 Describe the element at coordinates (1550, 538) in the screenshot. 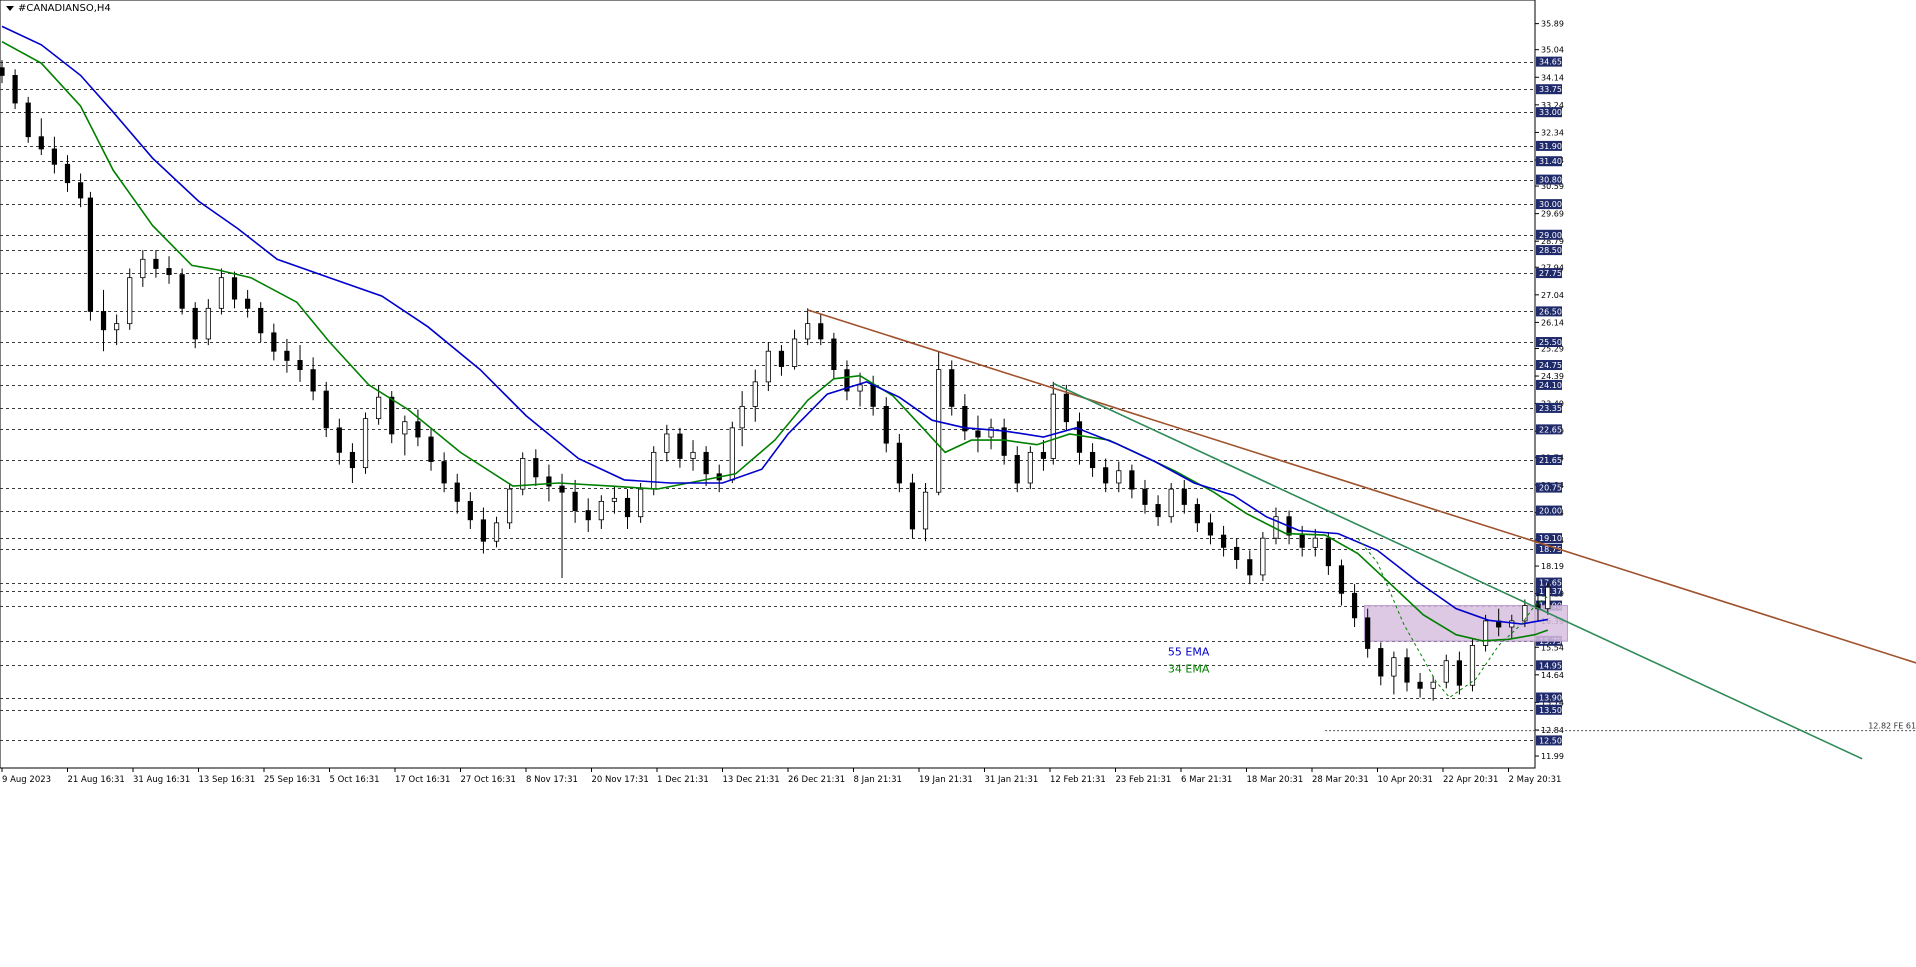

I see `level-label: 19.10` at that location.